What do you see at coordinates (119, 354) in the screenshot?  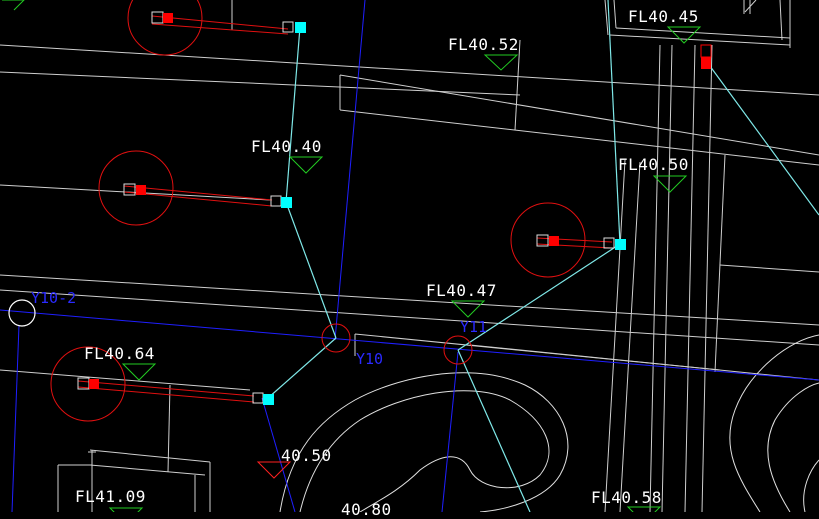 I see `level-label-fl4064: FL40.64` at bounding box center [119, 354].